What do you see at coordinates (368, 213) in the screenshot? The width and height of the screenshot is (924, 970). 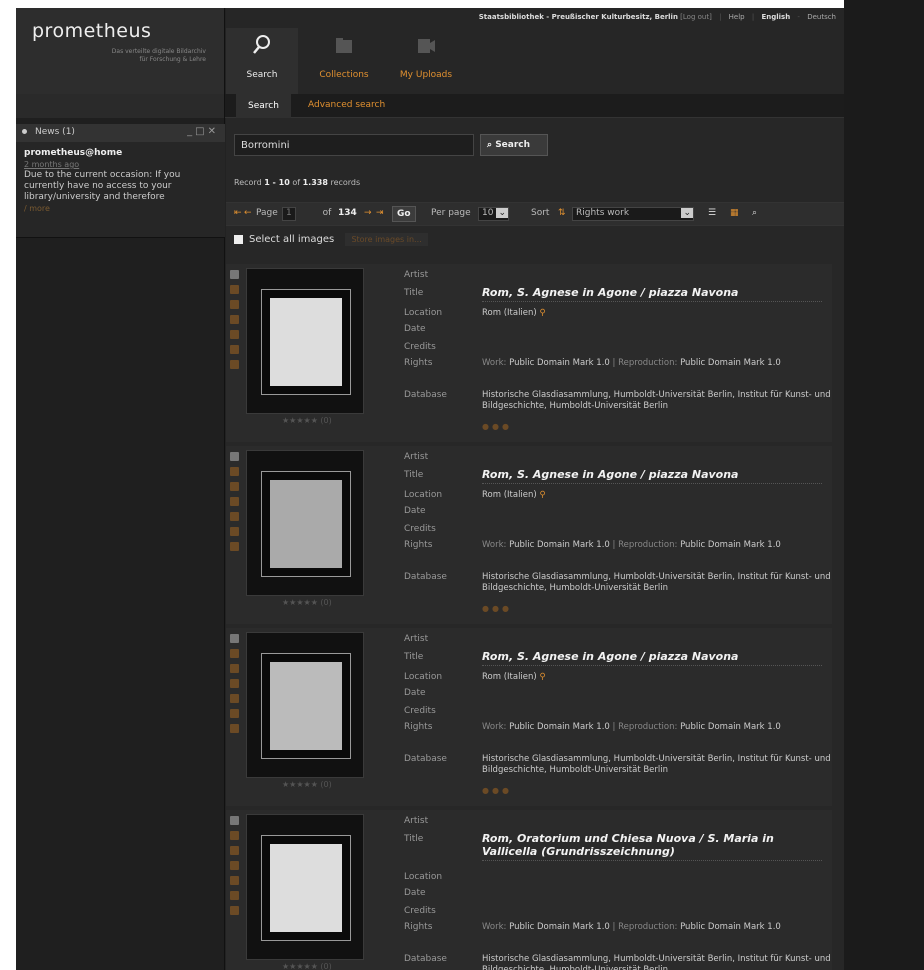 I see `next-page-icon: →` at bounding box center [368, 213].